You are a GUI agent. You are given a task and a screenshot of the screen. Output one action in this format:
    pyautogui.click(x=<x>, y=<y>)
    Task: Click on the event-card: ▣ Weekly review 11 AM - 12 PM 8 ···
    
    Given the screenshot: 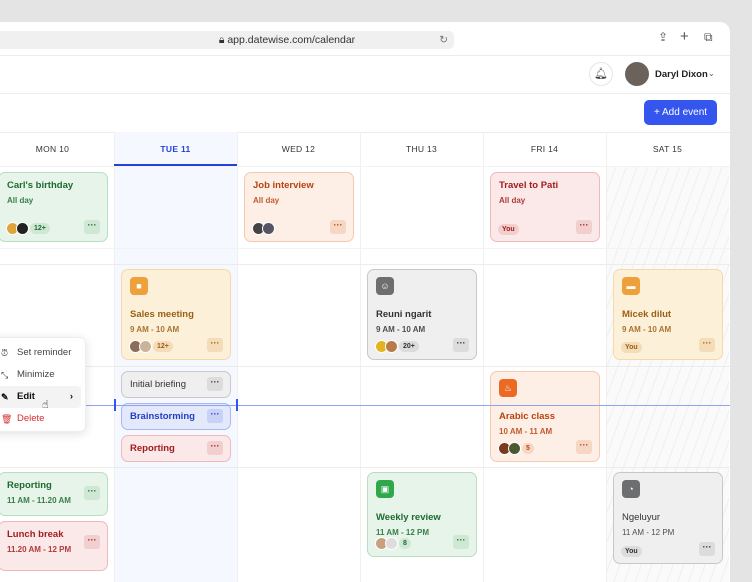 What is the action you would take?
    pyautogui.click(x=422, y=514)
    